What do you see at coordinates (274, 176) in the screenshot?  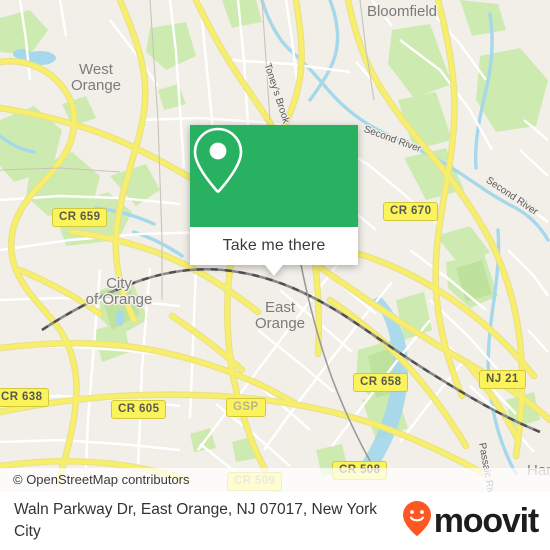 I see `callout-header` at bounding box center [274, 176].